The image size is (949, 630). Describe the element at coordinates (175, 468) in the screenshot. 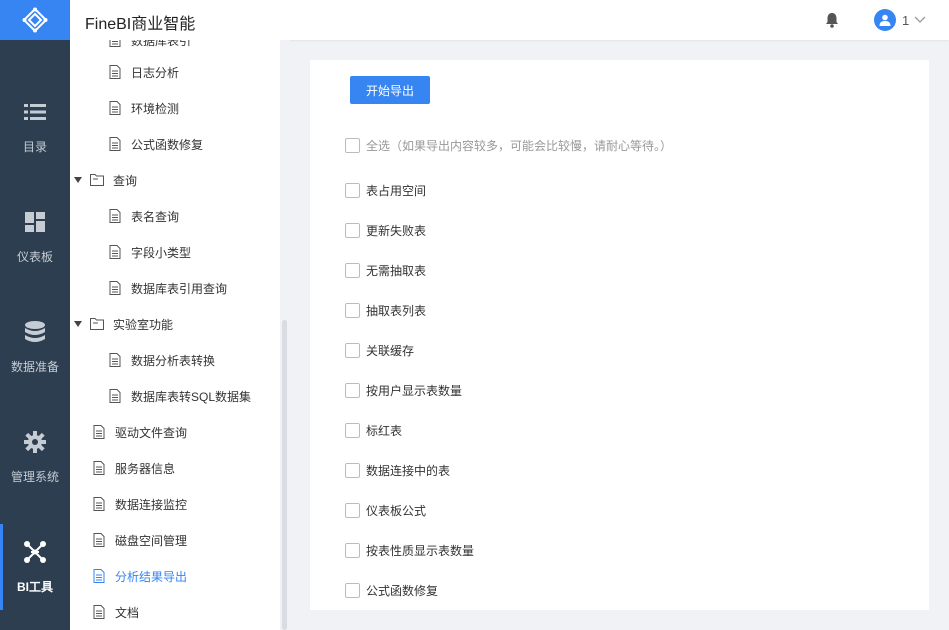

I see `tree-item-server-info: 服务器信息` at that location.